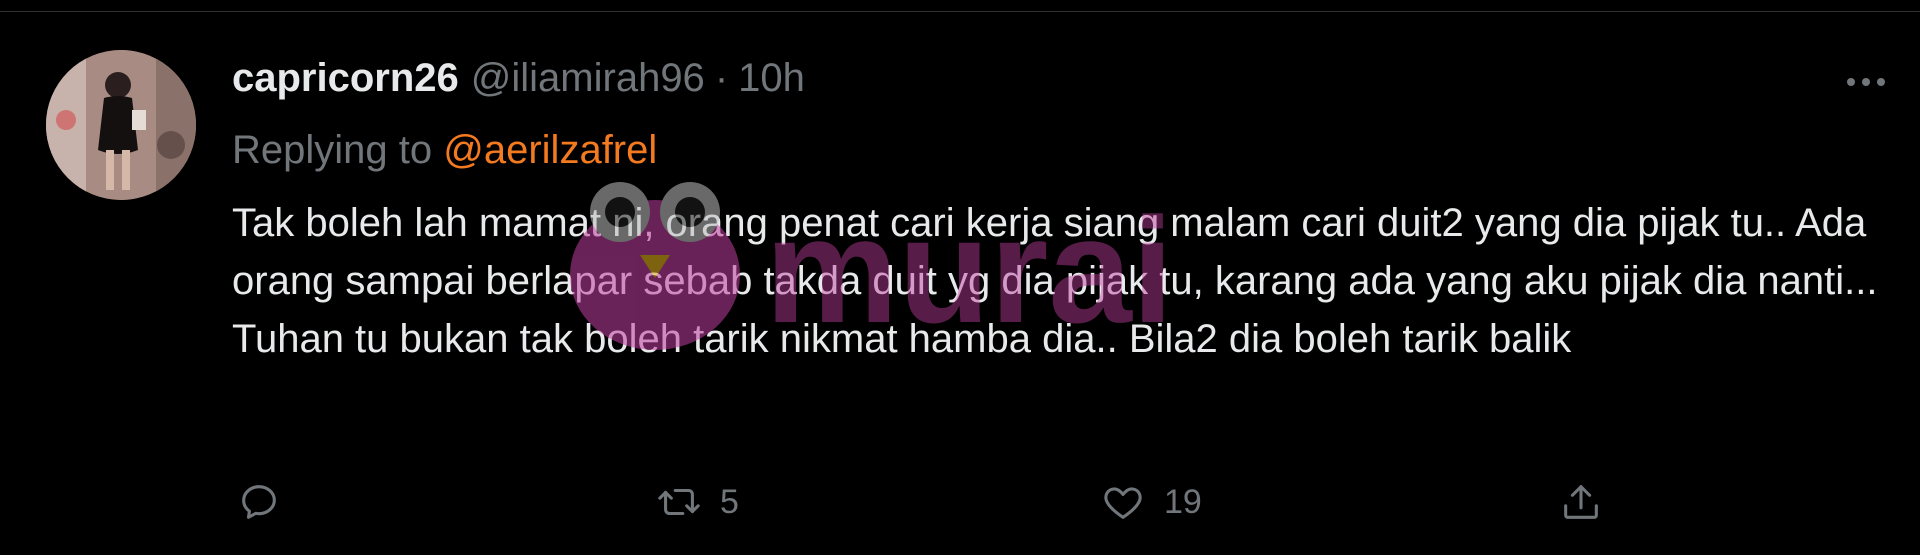 The image size is (1920, 555). I want to click on replying-to-line: Replying to @aerilzafrel, so click(444, 150).